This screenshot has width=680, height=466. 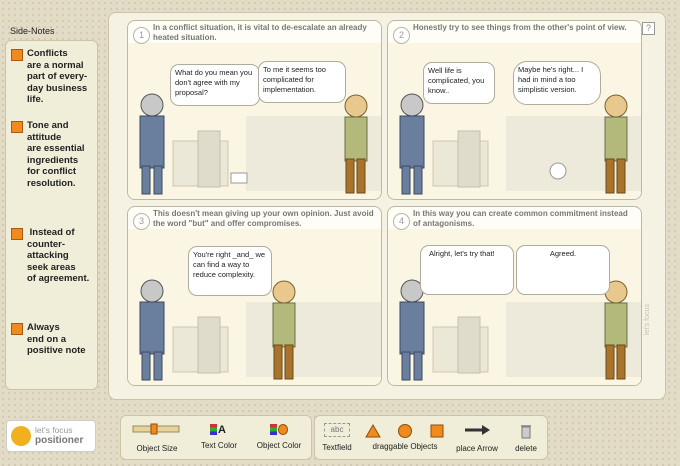 What do you see at coordinates (279, 429) in the screenshot?
I see `object-color-icon` at bounding box center [279, 429].